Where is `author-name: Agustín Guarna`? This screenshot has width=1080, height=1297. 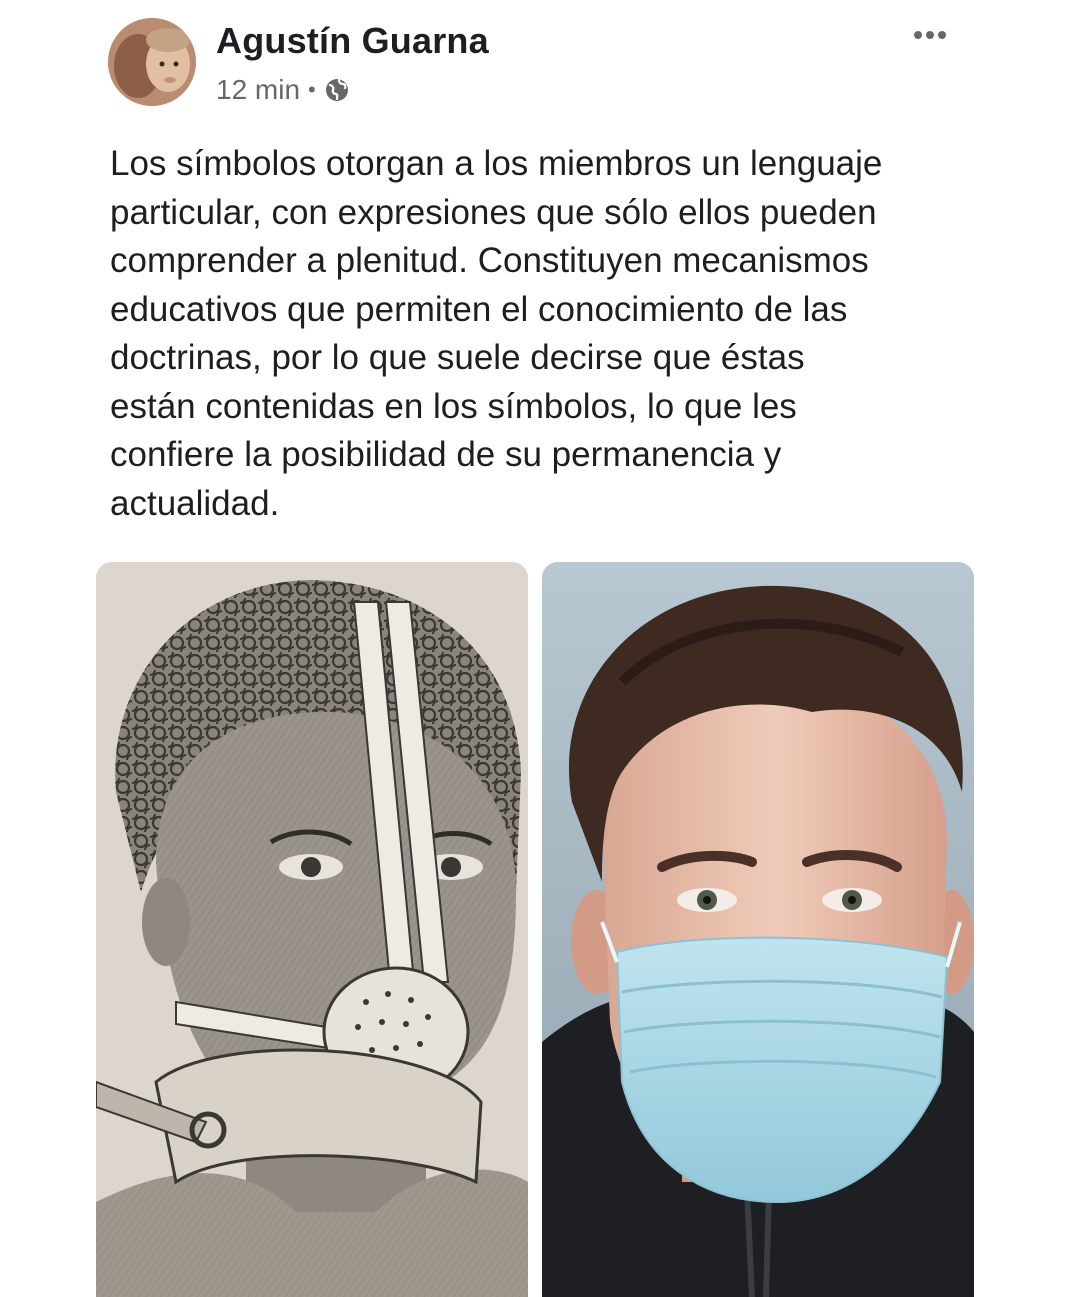
author-name: Agustín Guarna is located at coordinates (352, 41).